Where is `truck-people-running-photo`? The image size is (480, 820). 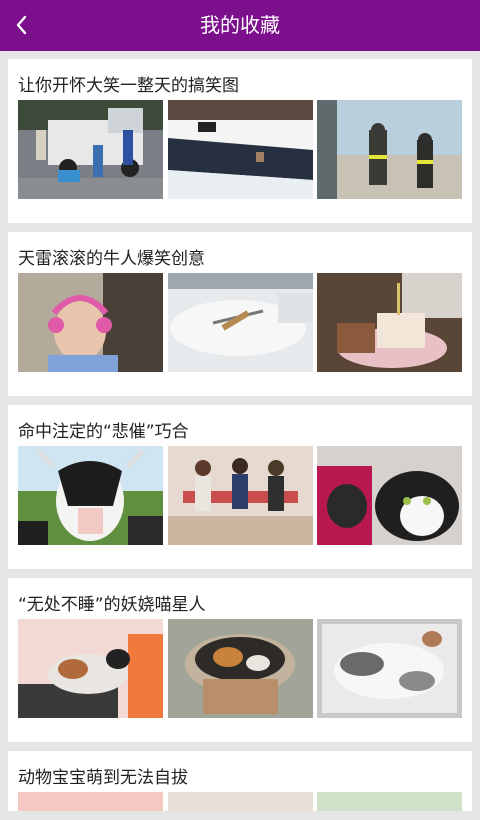 truck-people-running-photo is located at coordinates (90, 149).